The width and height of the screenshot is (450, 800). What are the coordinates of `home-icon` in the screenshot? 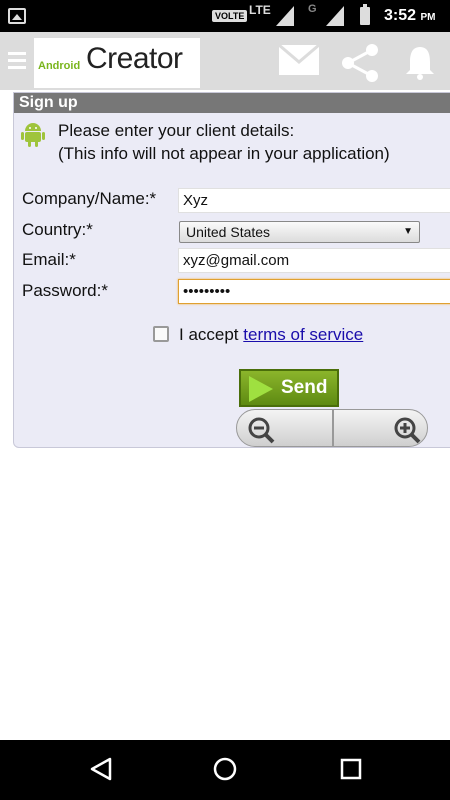 It's located at (225, 769).